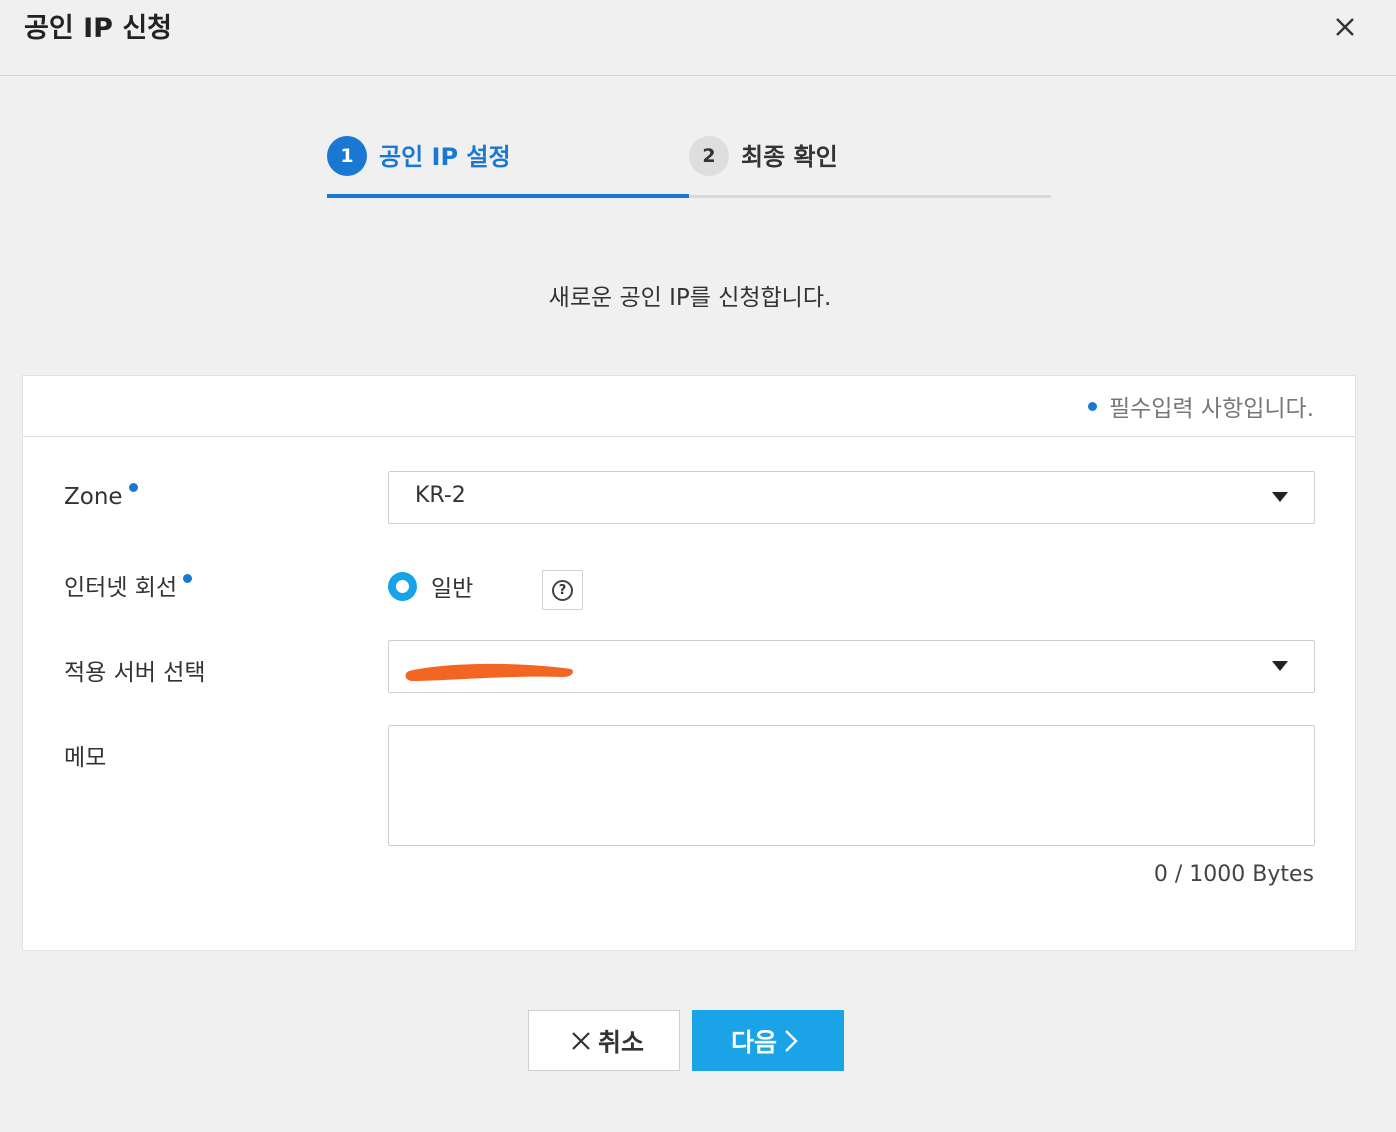 The image size is (1396, 1132). I want to click on internet-line-radio-general: 일반, so click(430, 586).